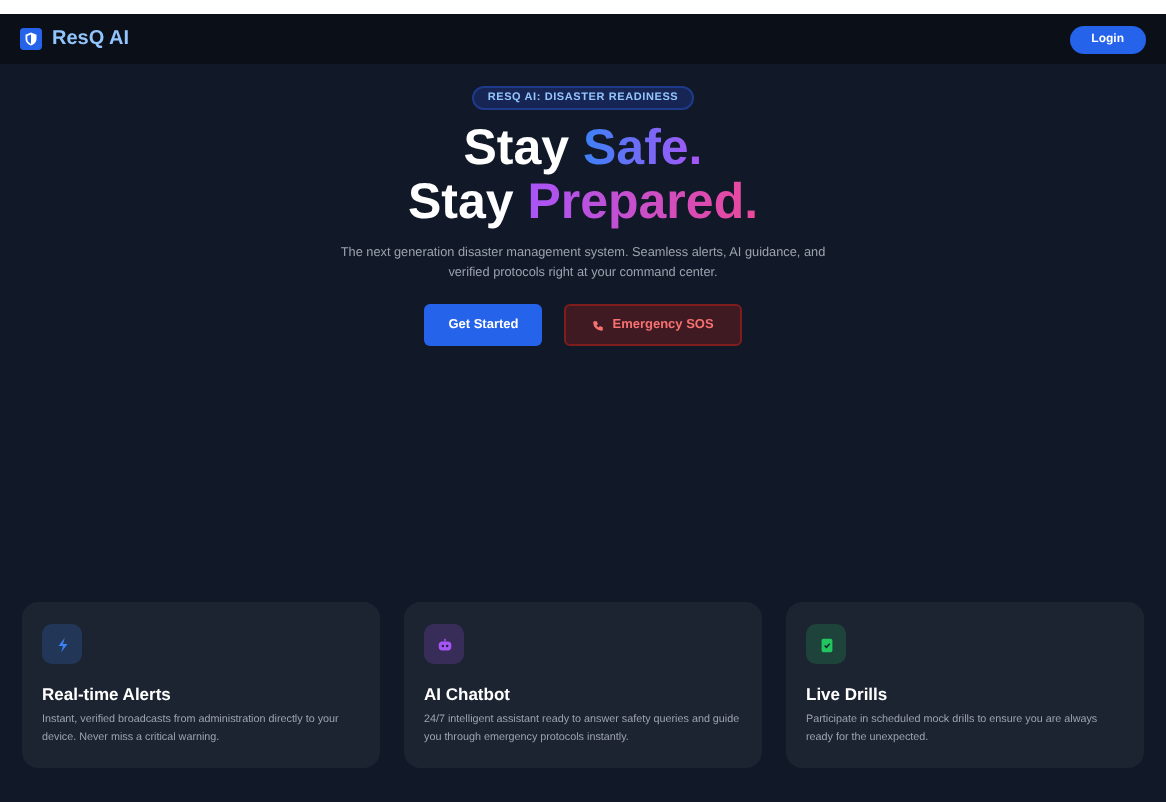 This screenshot has width=1166, height=802. What do you see at coordinates (444, 644) in the screenshot?
I see `robot-icon` at bounding box center [444, 644].